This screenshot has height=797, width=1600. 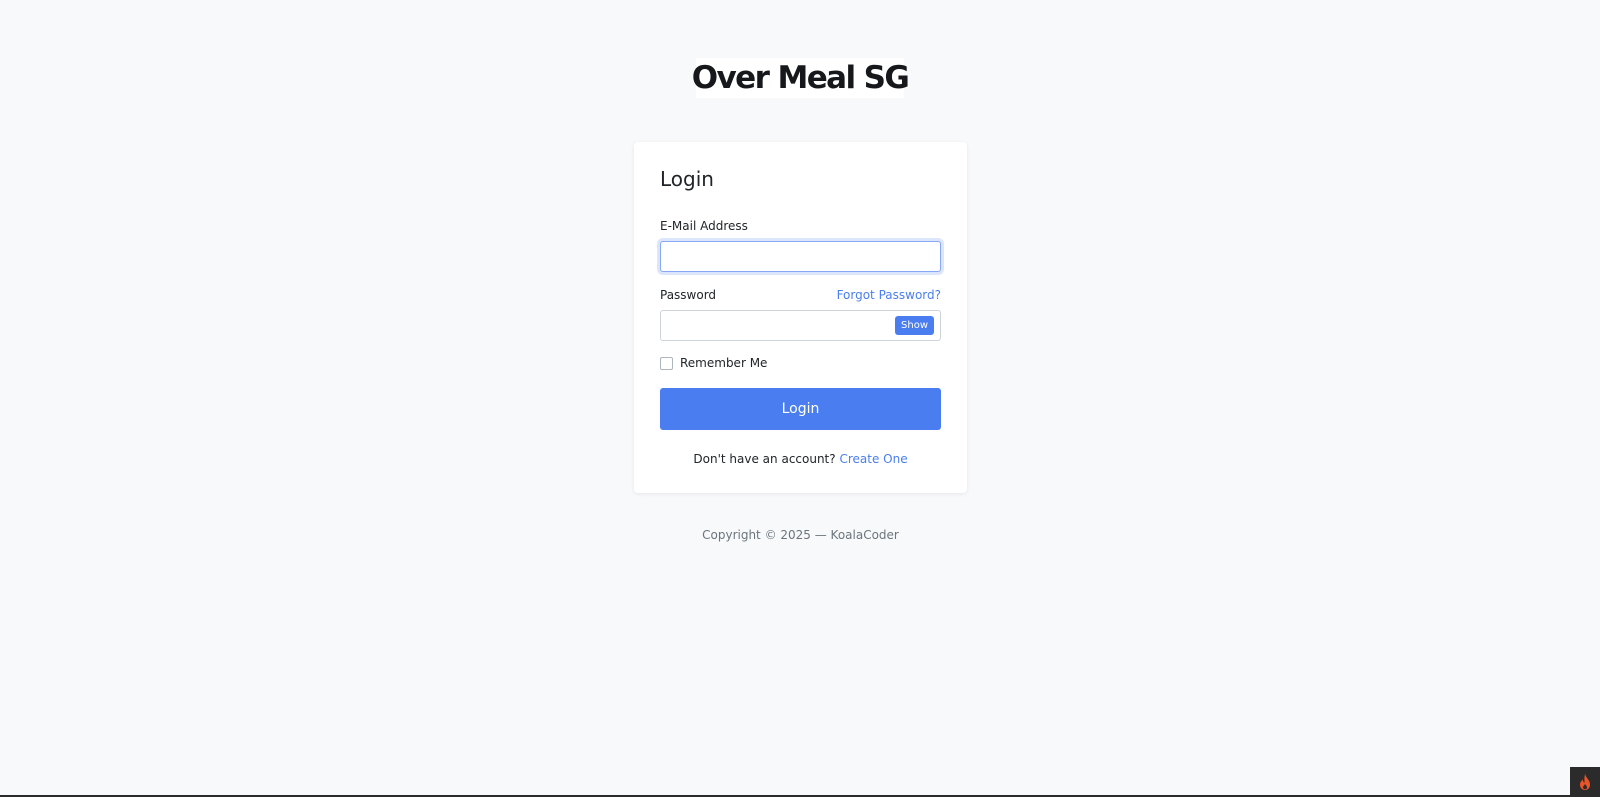 I want to click on corner-badge, so click(x=1585, y=782).